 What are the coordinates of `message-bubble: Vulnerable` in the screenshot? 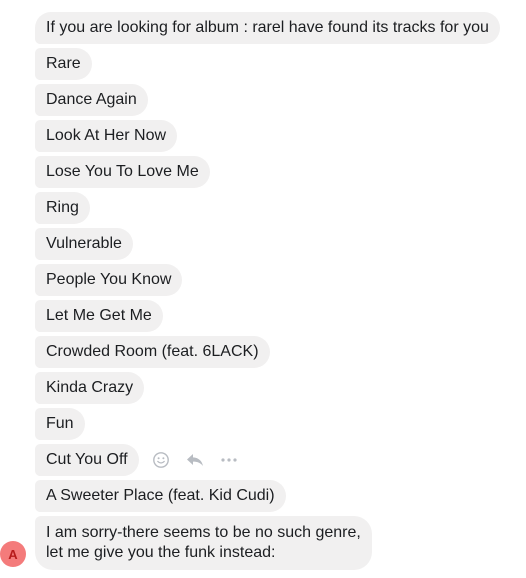 It's located at (84, 244).